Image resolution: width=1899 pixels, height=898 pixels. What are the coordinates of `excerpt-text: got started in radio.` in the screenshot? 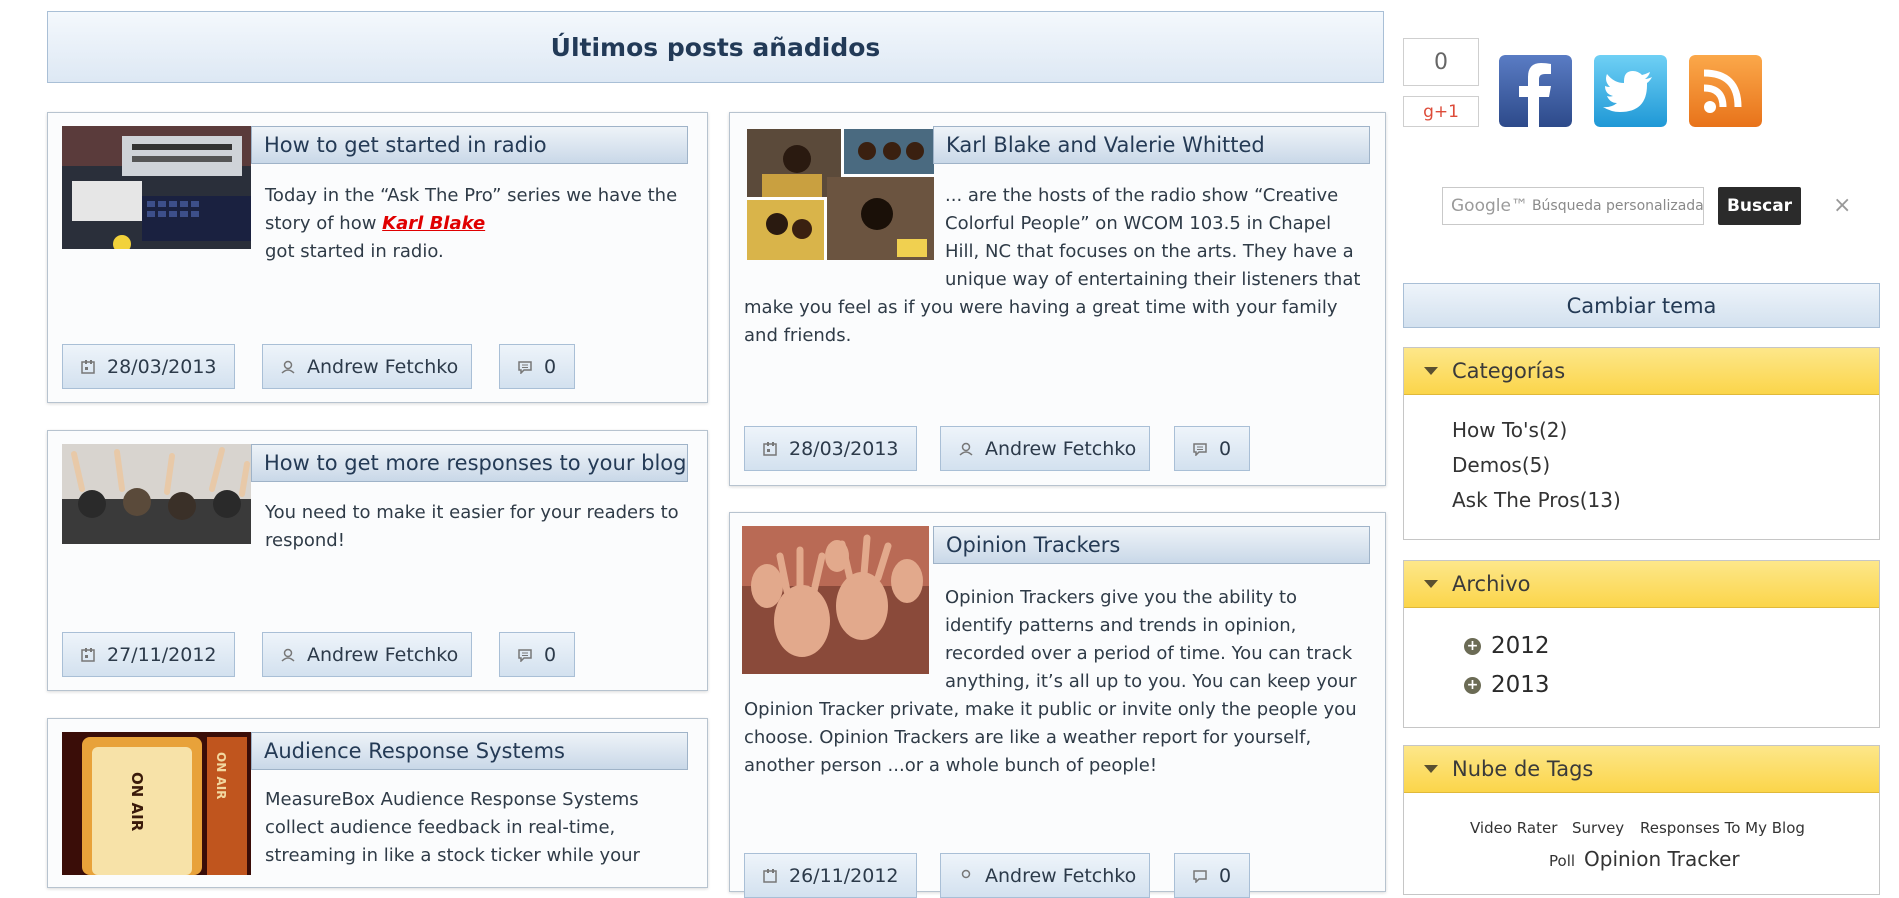 It's located at (354, 251).